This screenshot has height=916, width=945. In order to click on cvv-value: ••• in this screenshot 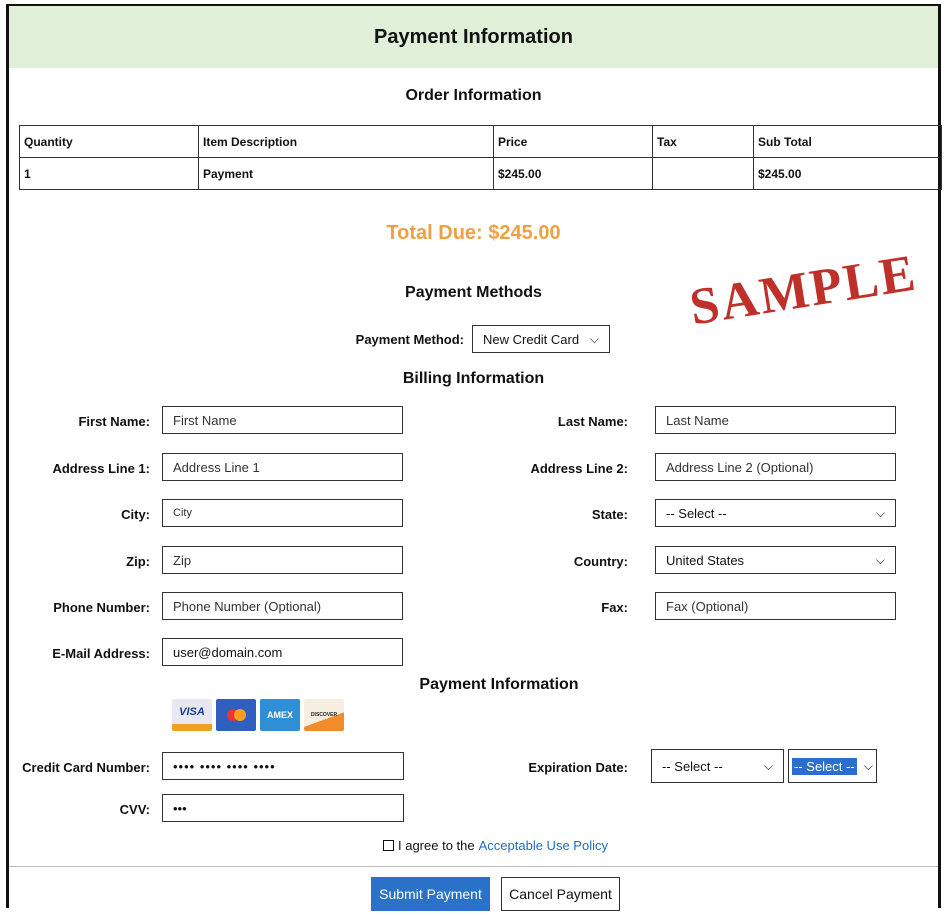, I will do `click(180, 808)`.